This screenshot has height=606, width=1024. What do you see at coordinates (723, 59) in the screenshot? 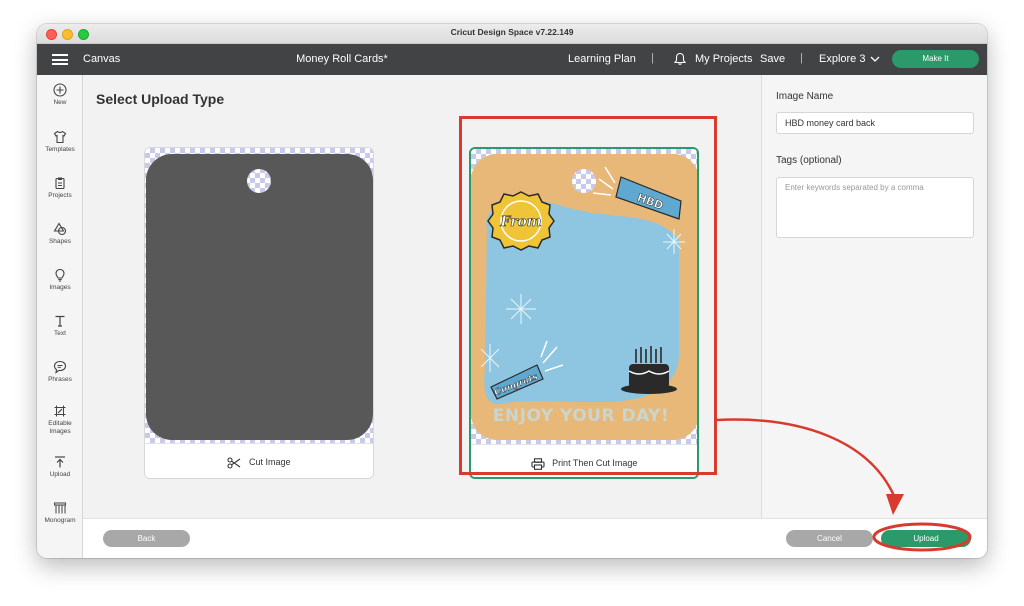
I see `my-projects-link: My Projects` at bounding box center [723, 59].